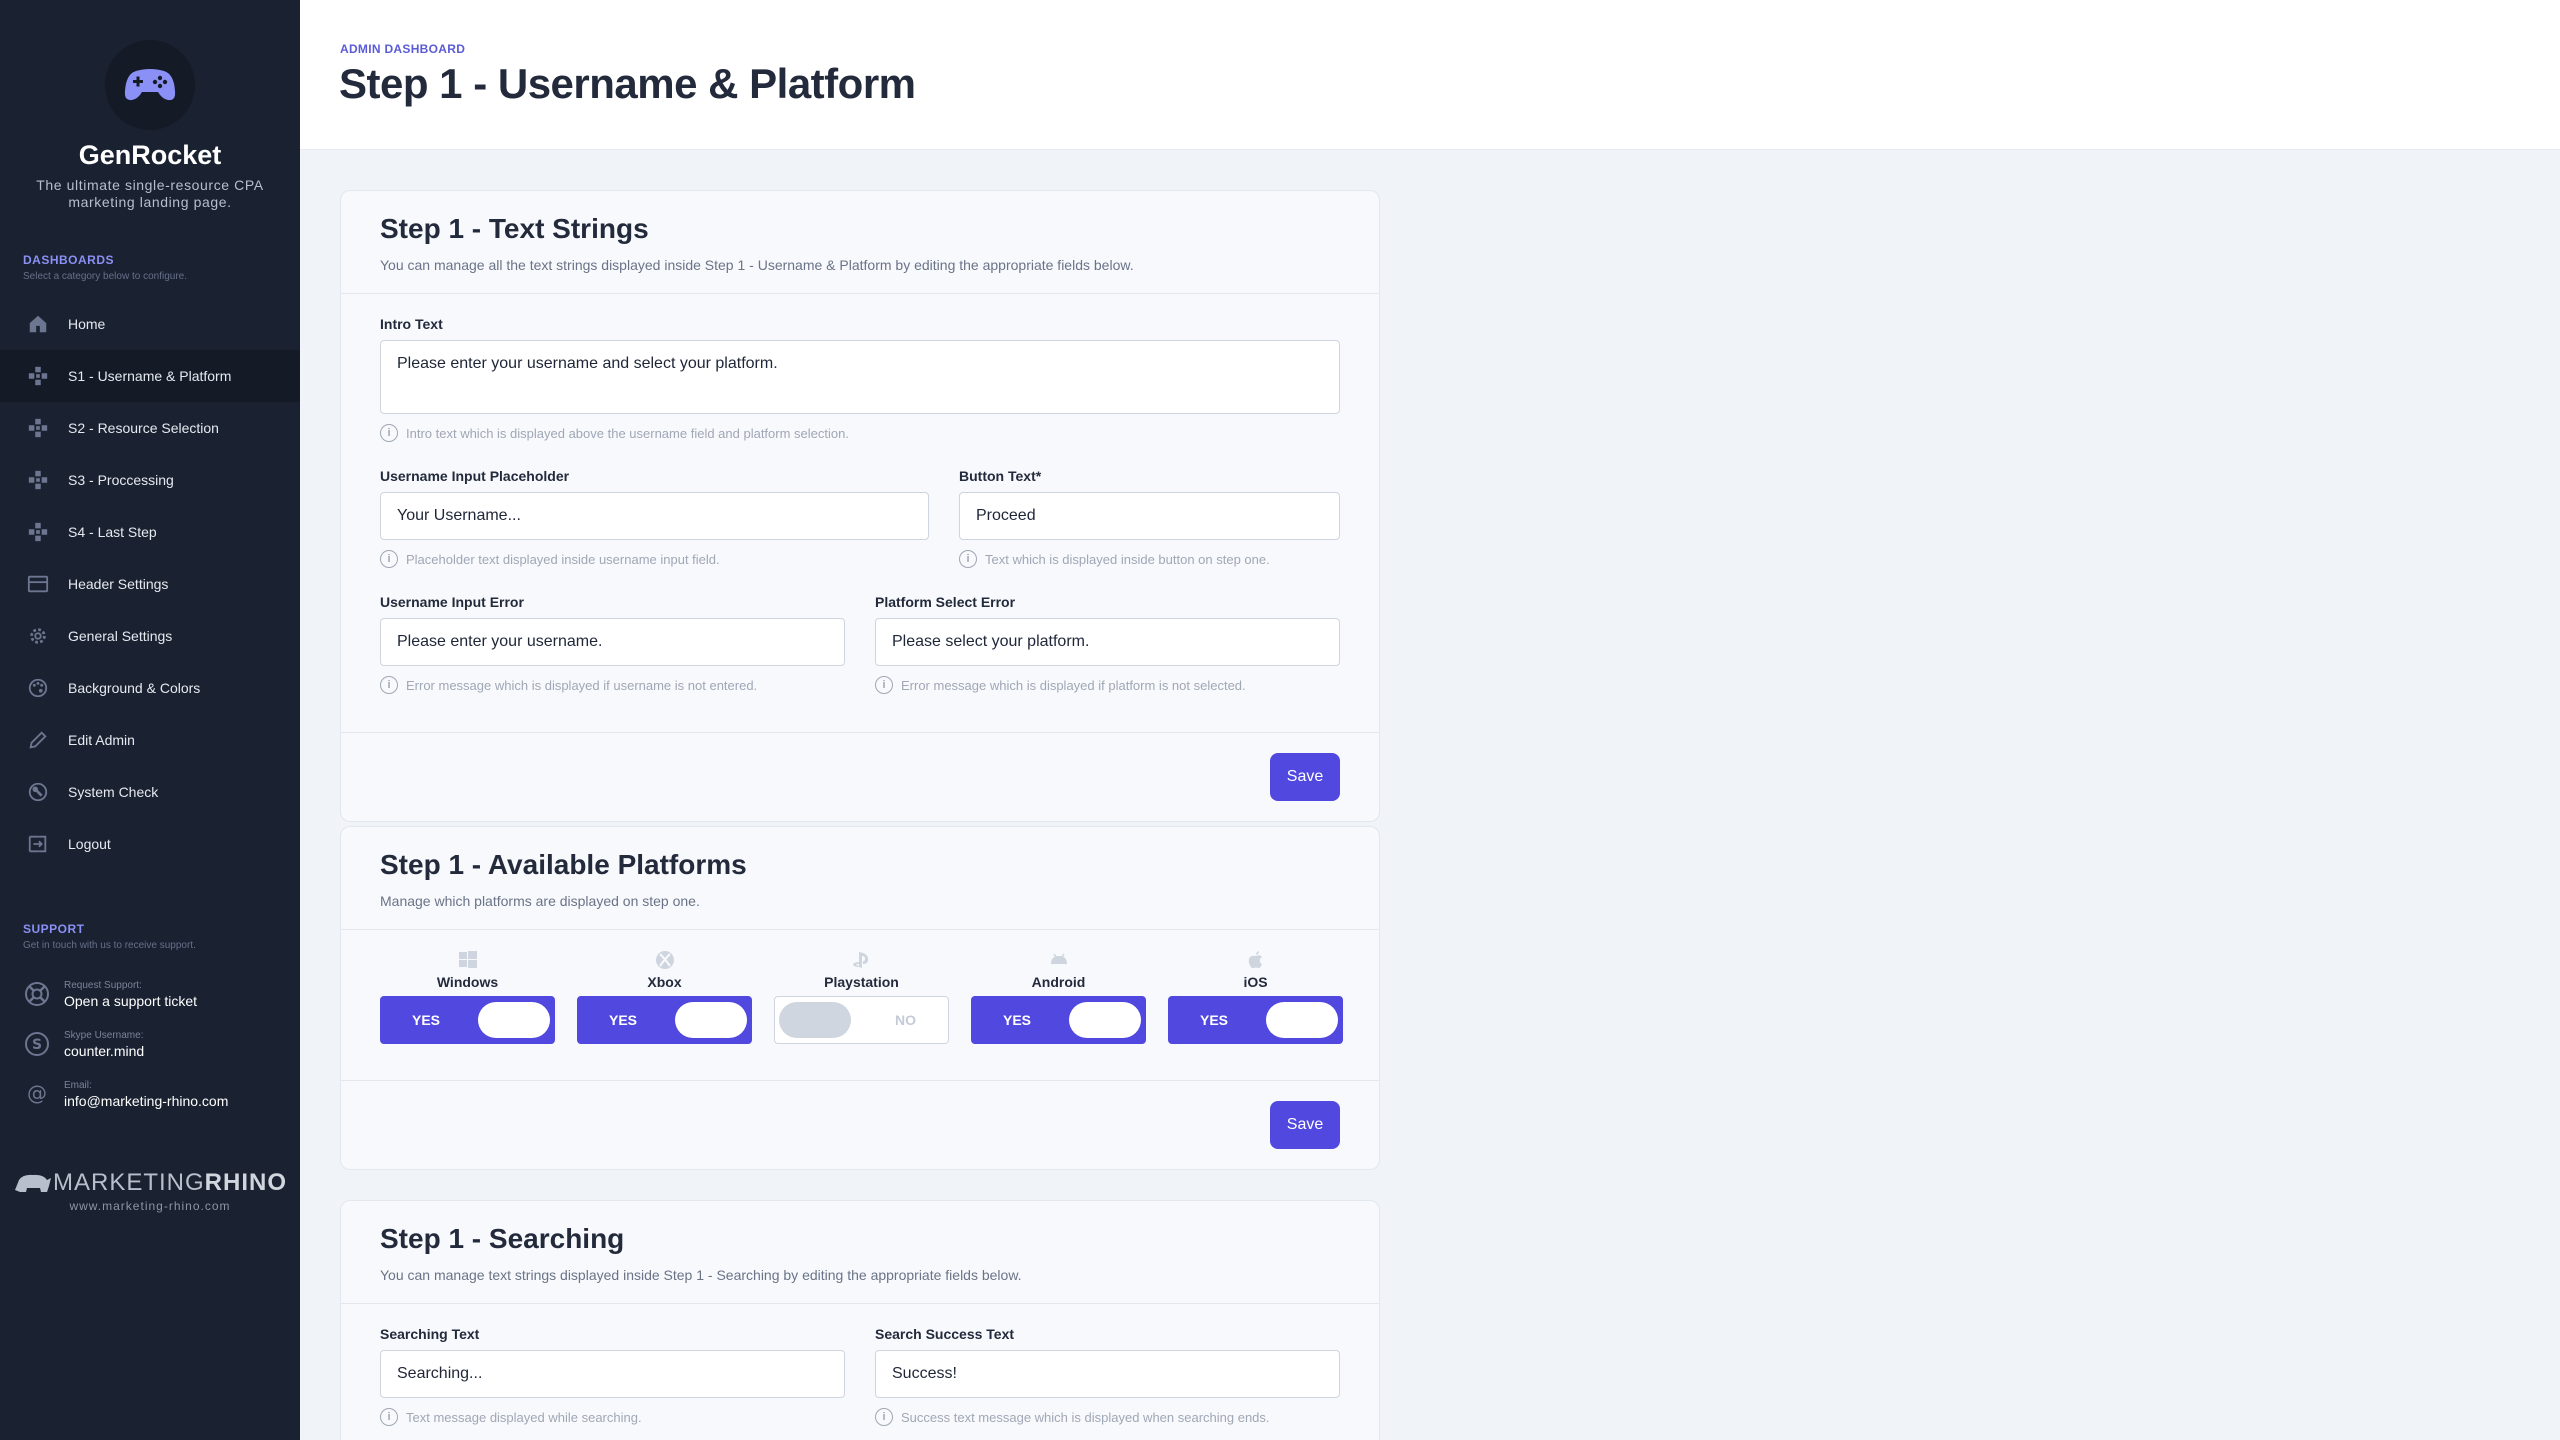  What do you see at coordinates (146, 1100) in the screenshot?
I see `support-value: info@marketing-rhino.com` at bounding box center [146, 1100].